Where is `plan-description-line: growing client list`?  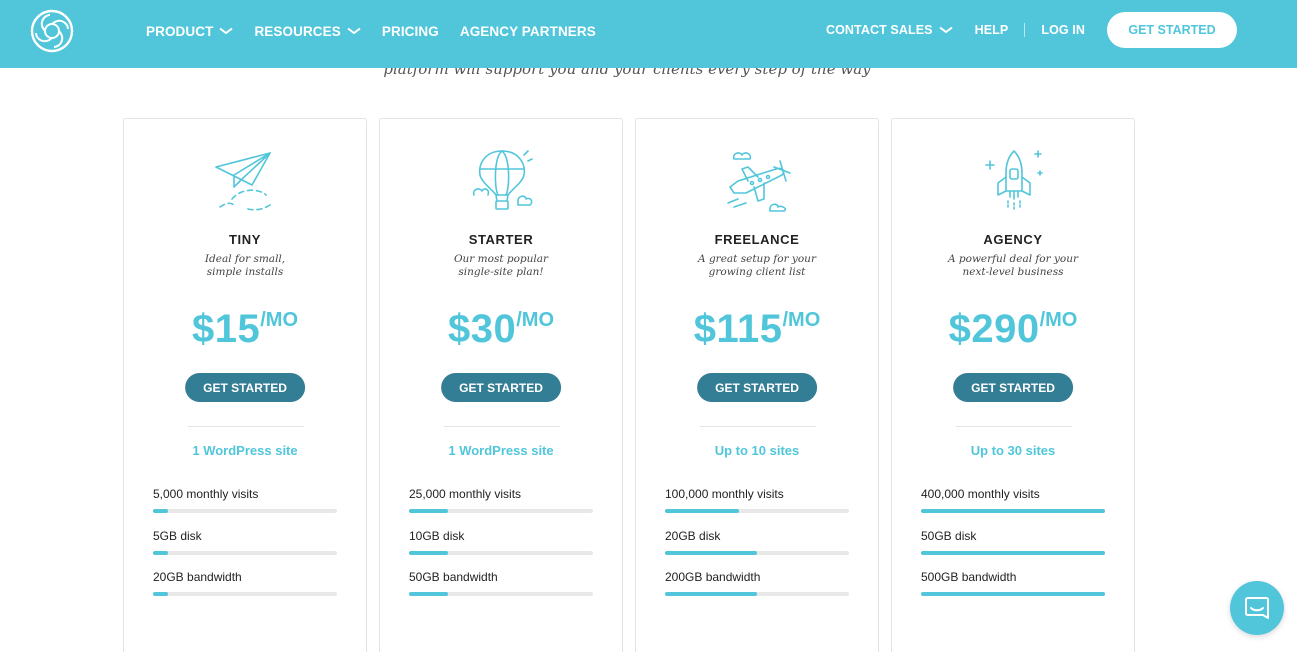
plan-description-line: growing client list is located at coordinates (757, 272).